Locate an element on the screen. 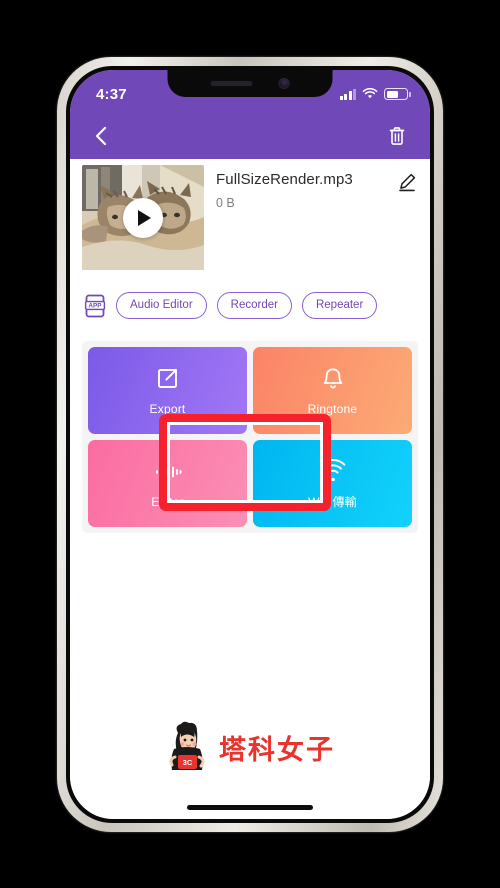 This screenshot has height=888, width=500. watermark-text: 塔科女子 is located at coordinates (277, 750).